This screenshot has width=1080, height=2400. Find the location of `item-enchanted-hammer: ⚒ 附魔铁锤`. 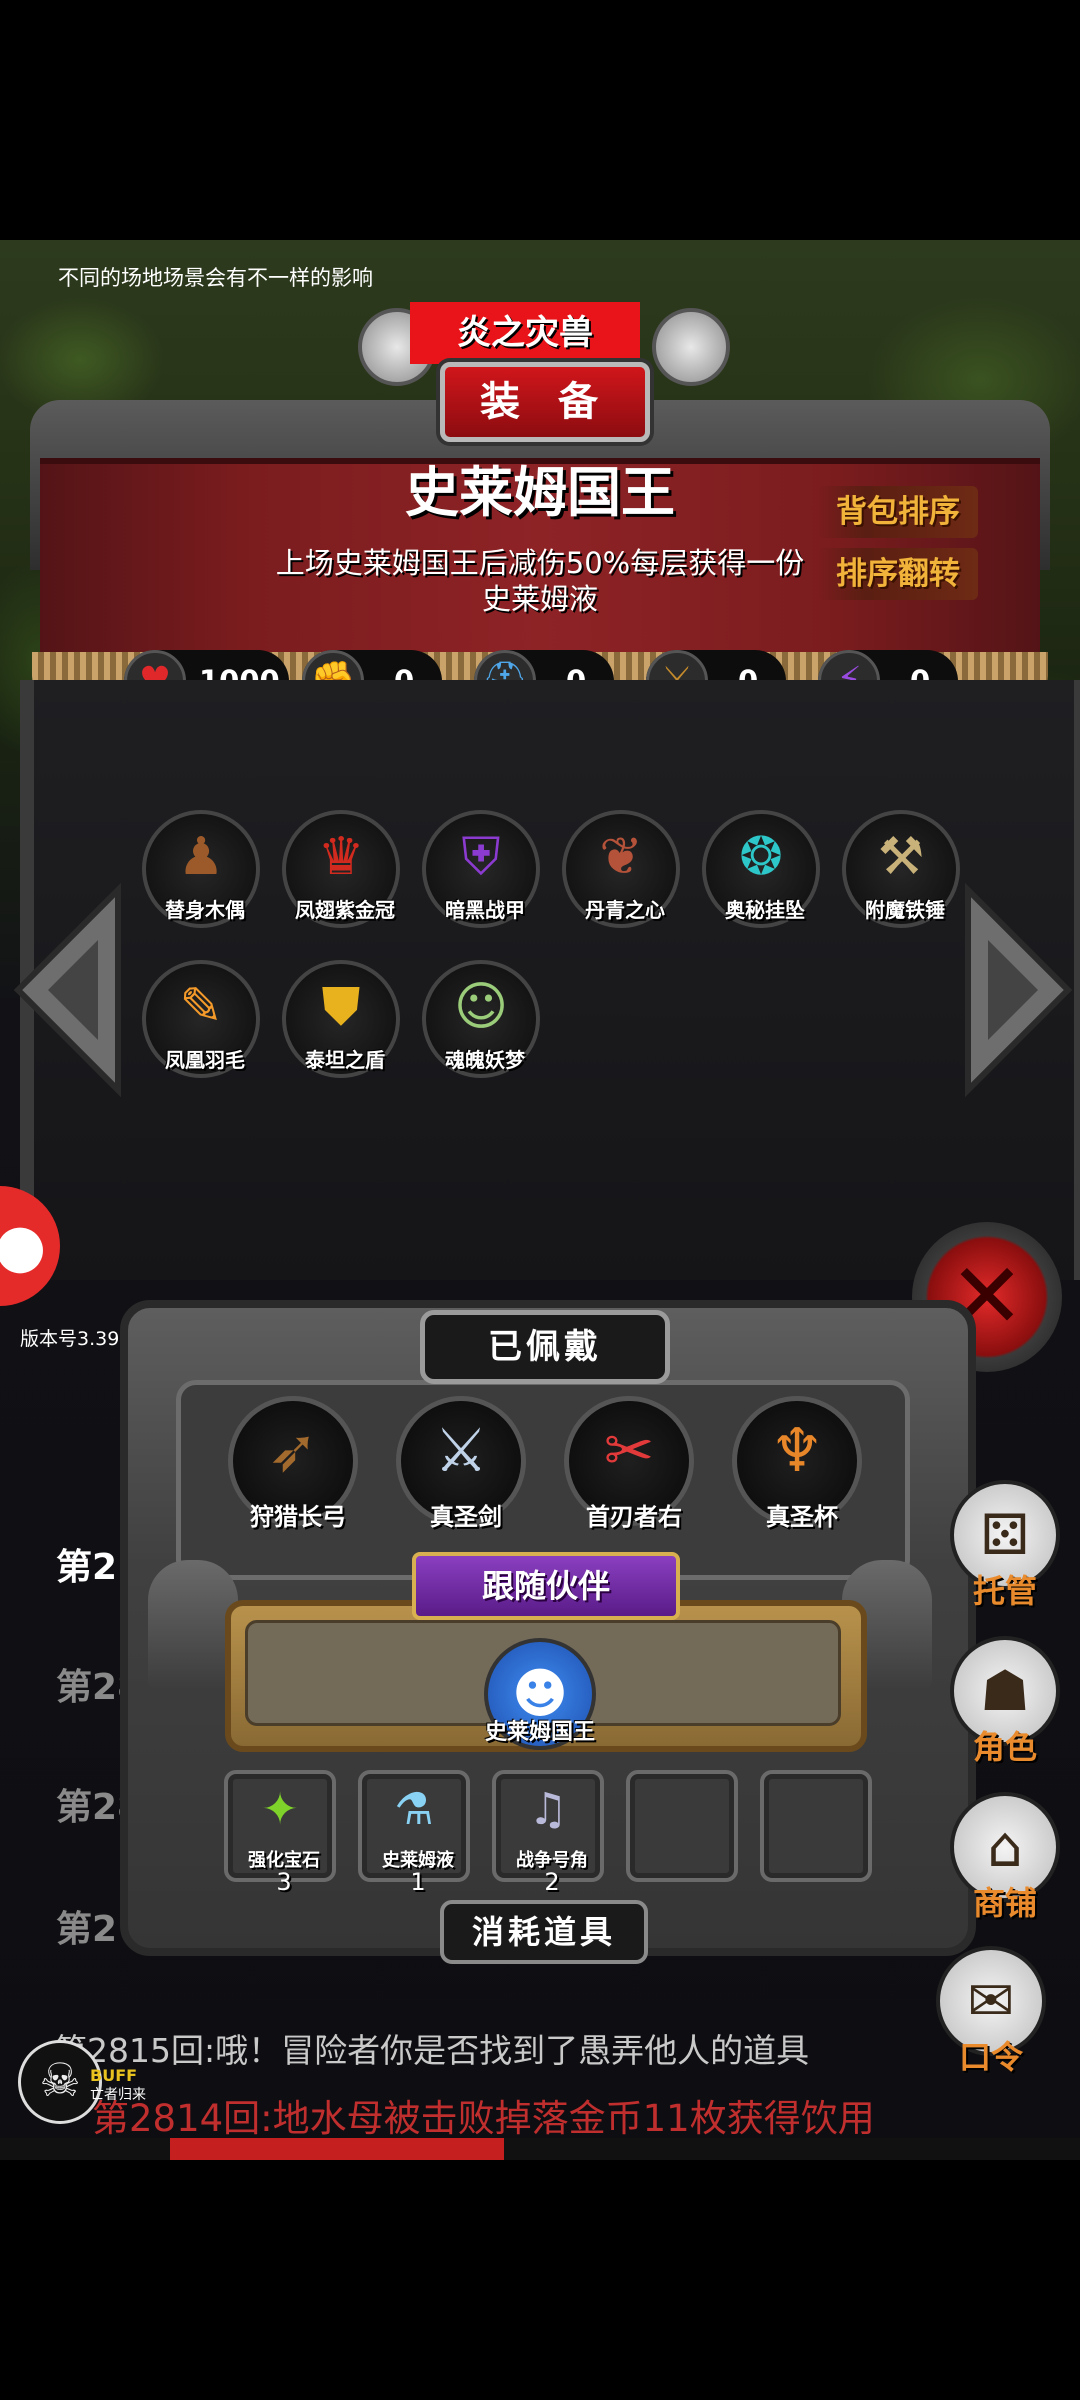

item-enchanted-hammer: ⚒ 附魔铁锤 is located at coordinates (901, 869).